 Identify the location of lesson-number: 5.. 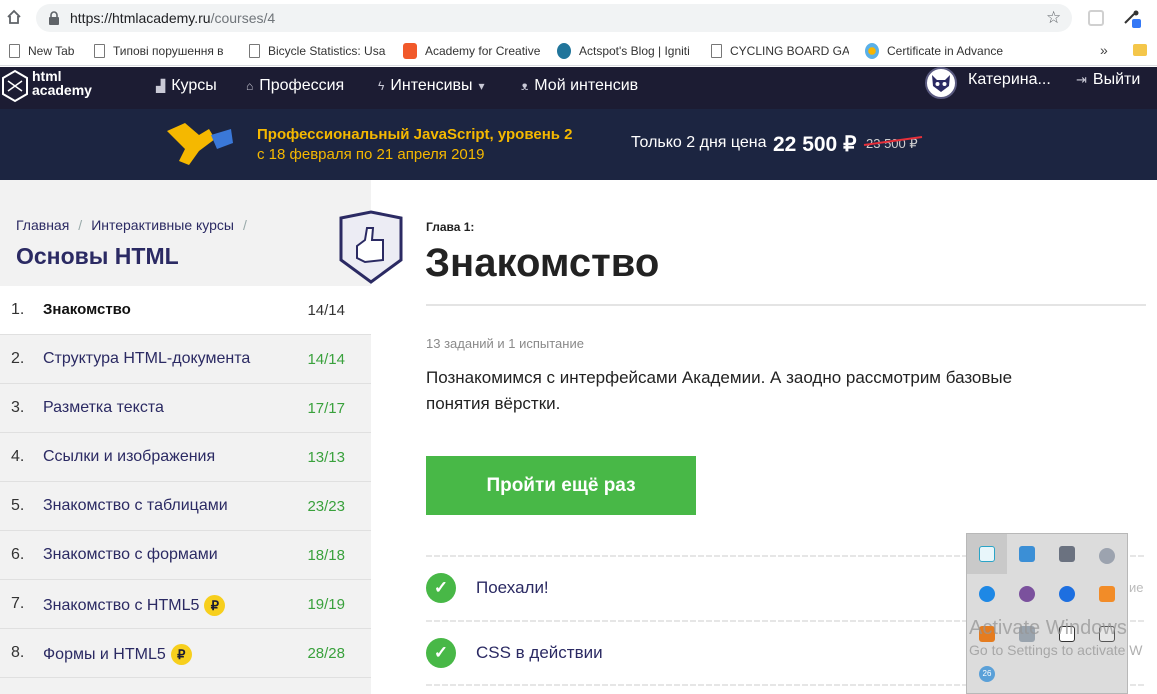
(18, 505).